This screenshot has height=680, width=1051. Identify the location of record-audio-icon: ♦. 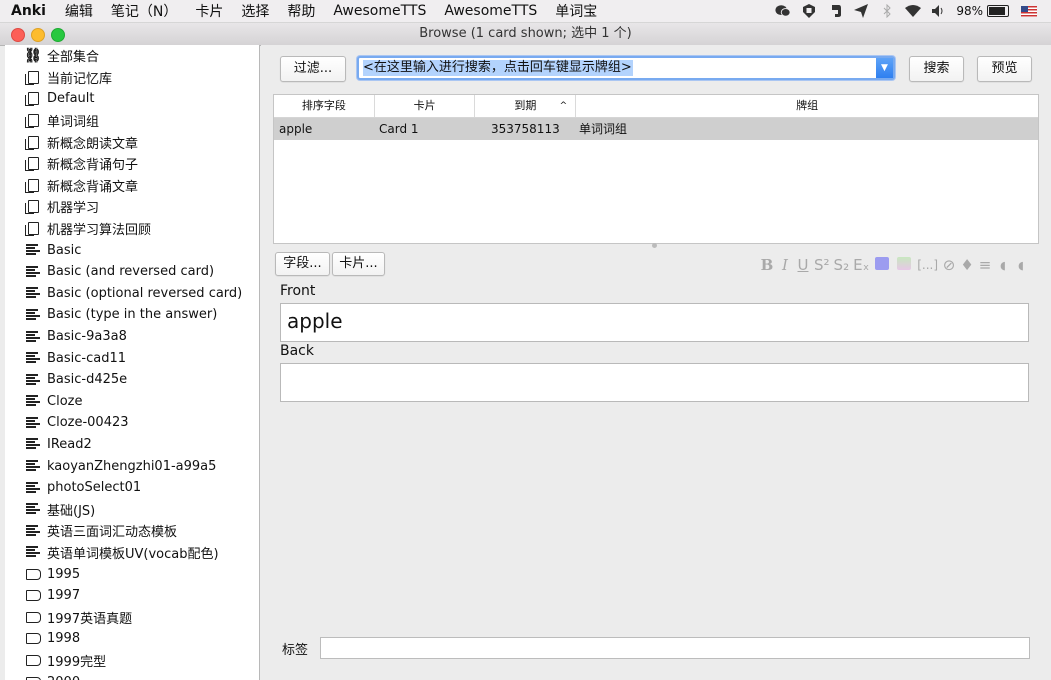
(967, 265).